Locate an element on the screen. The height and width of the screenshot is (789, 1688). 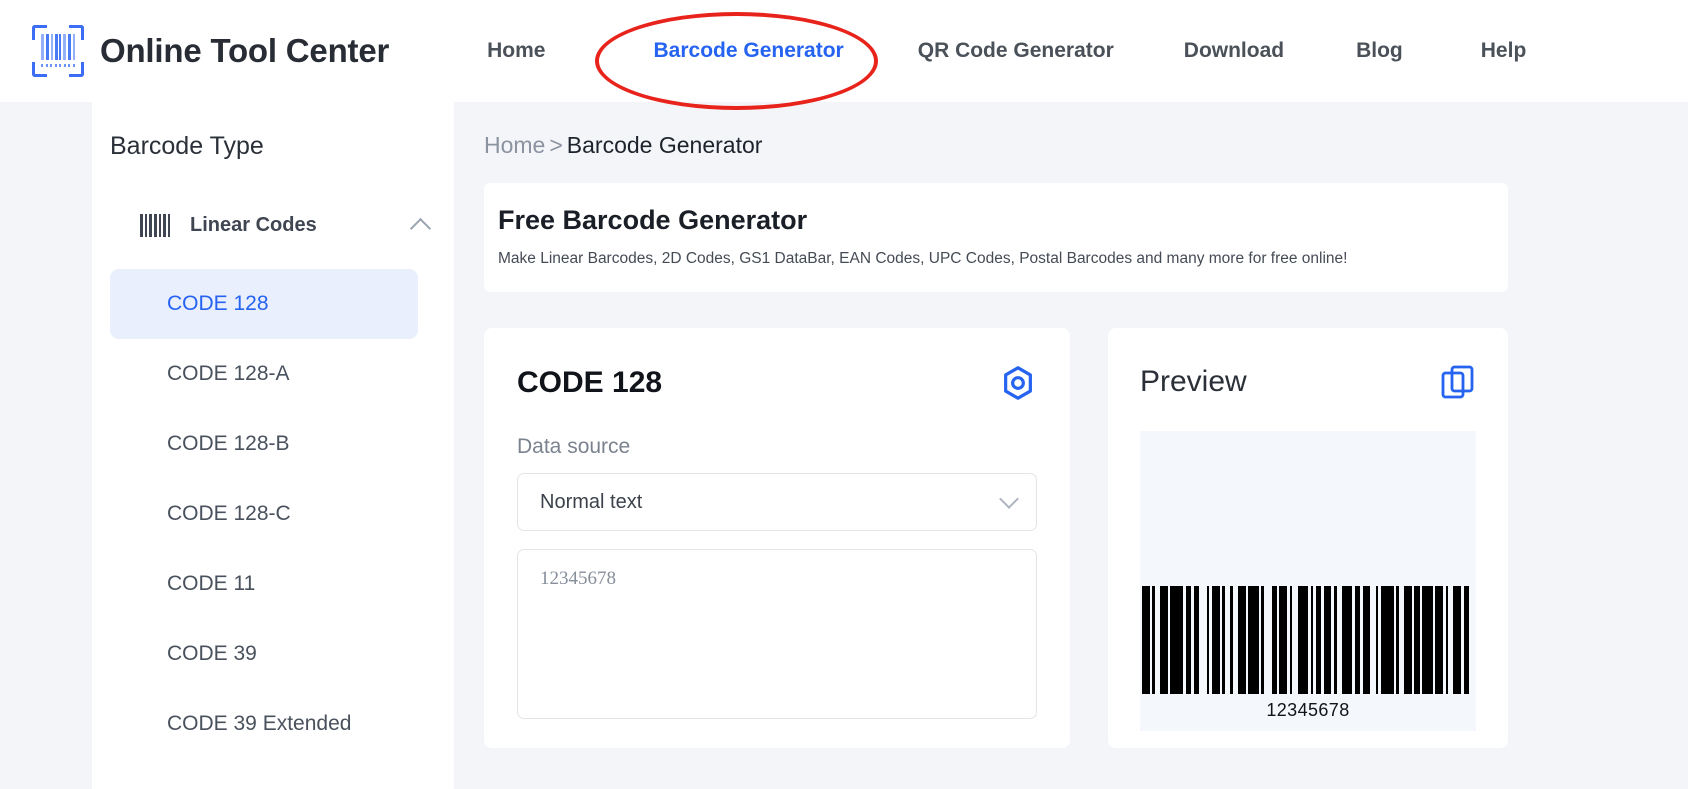
preview-card-header: Preview is located at coordinates (1308, 382).